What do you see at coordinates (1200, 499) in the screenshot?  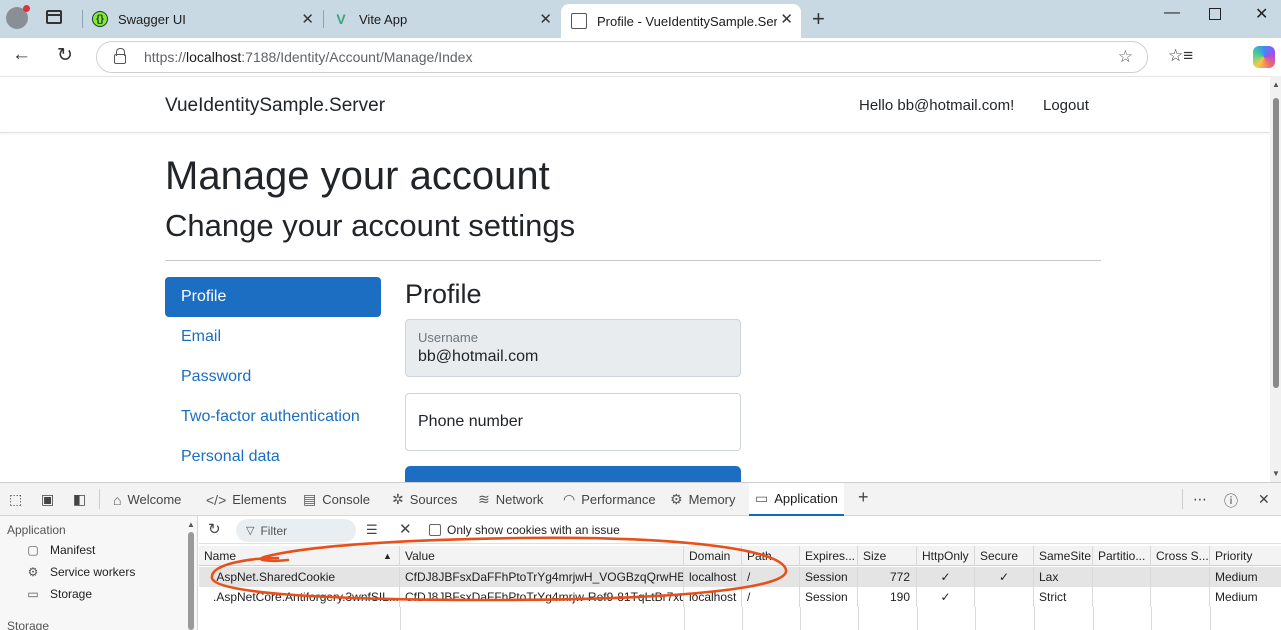 I see `more-options-icon: ⋯` at bounding box center [1200, 499].